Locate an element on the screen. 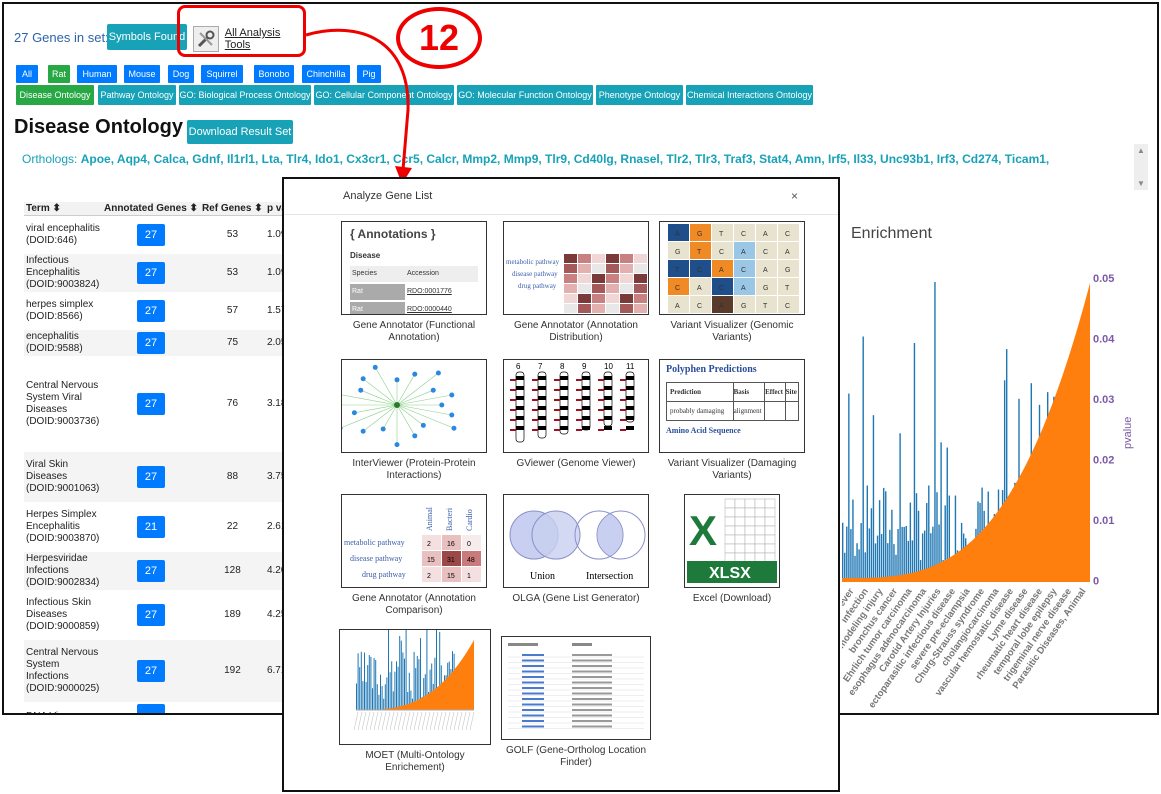 The width and height of the screenshot is (1161, 794). scroll-down-icon: ▼ is located at coordinates (1141, 183).